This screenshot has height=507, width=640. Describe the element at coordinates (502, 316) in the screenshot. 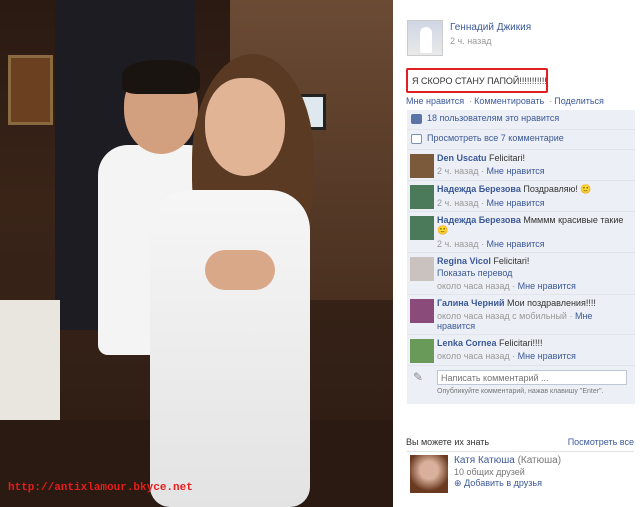

I see `comment-time: около часа назад с мобильный` at that location.